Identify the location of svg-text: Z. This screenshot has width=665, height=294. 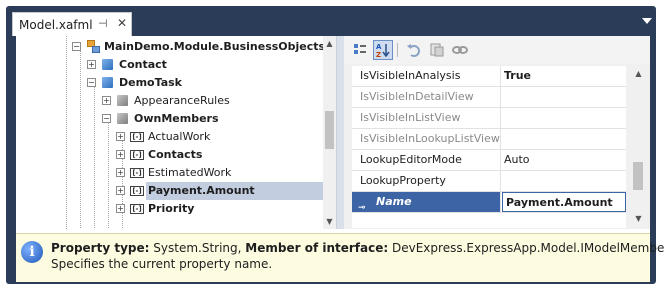
(378, 55).